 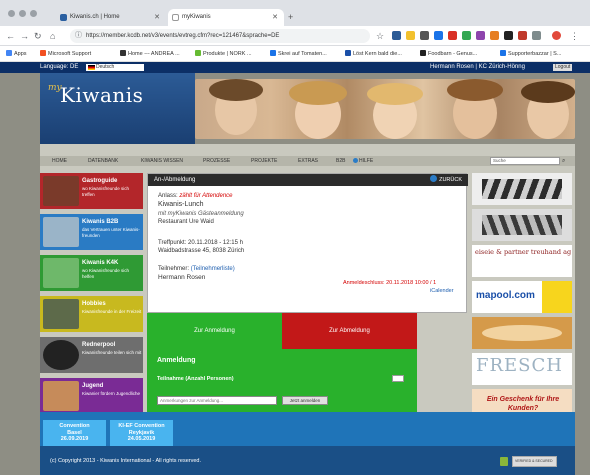 What do you see at coordinates (340, 161) in the screenshot?
I see `menu-b2b: B2B` at bounding box center [340, 161].